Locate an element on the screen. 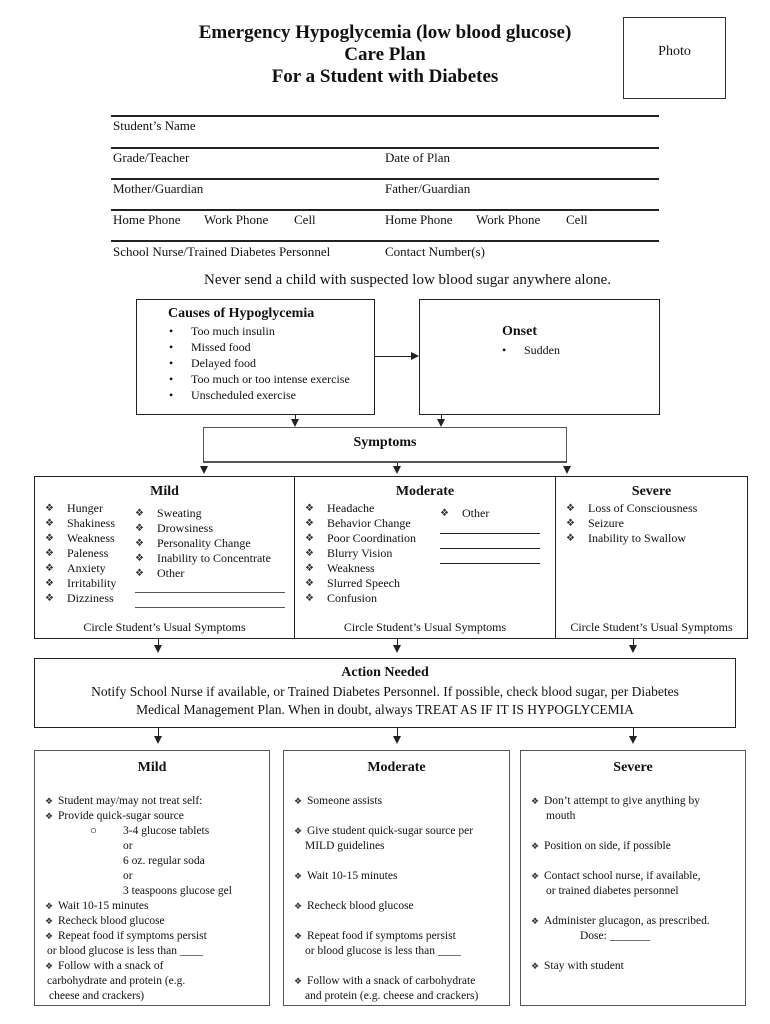 Image resolution: width=770 pixels, height=1024 pixels. cause-item: Too much insulin is located at coordinates (257, 331).